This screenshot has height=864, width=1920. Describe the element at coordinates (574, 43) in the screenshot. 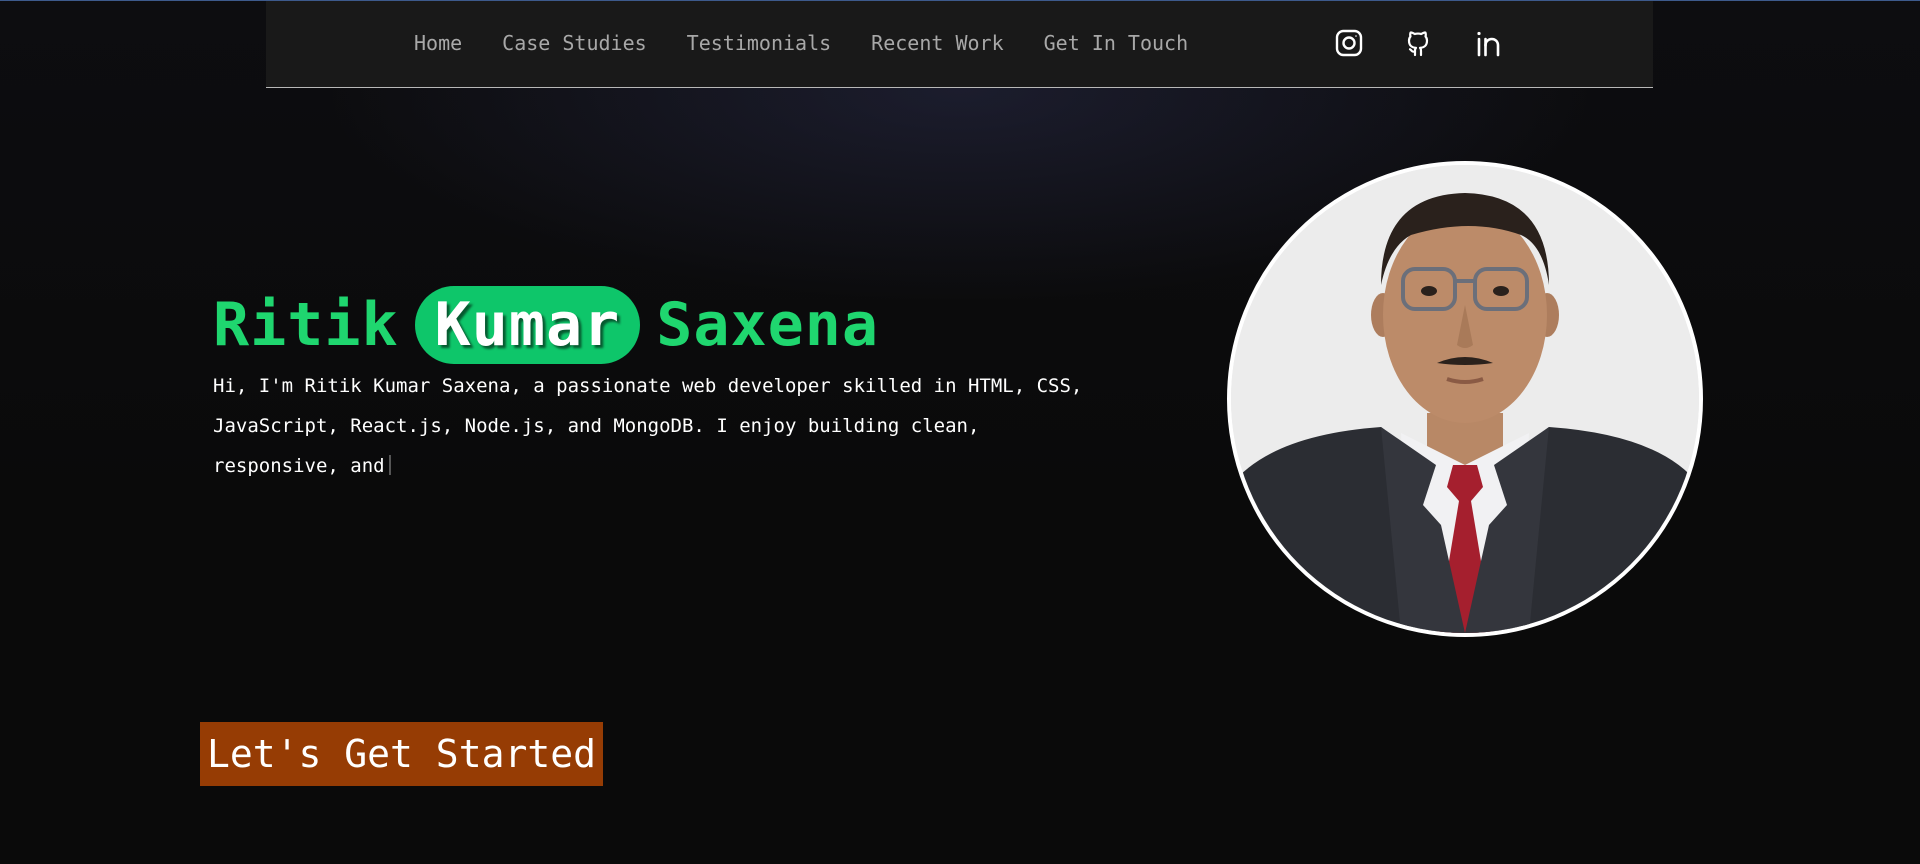

I see `nav-link-case-studies: Case Studies` at that location.